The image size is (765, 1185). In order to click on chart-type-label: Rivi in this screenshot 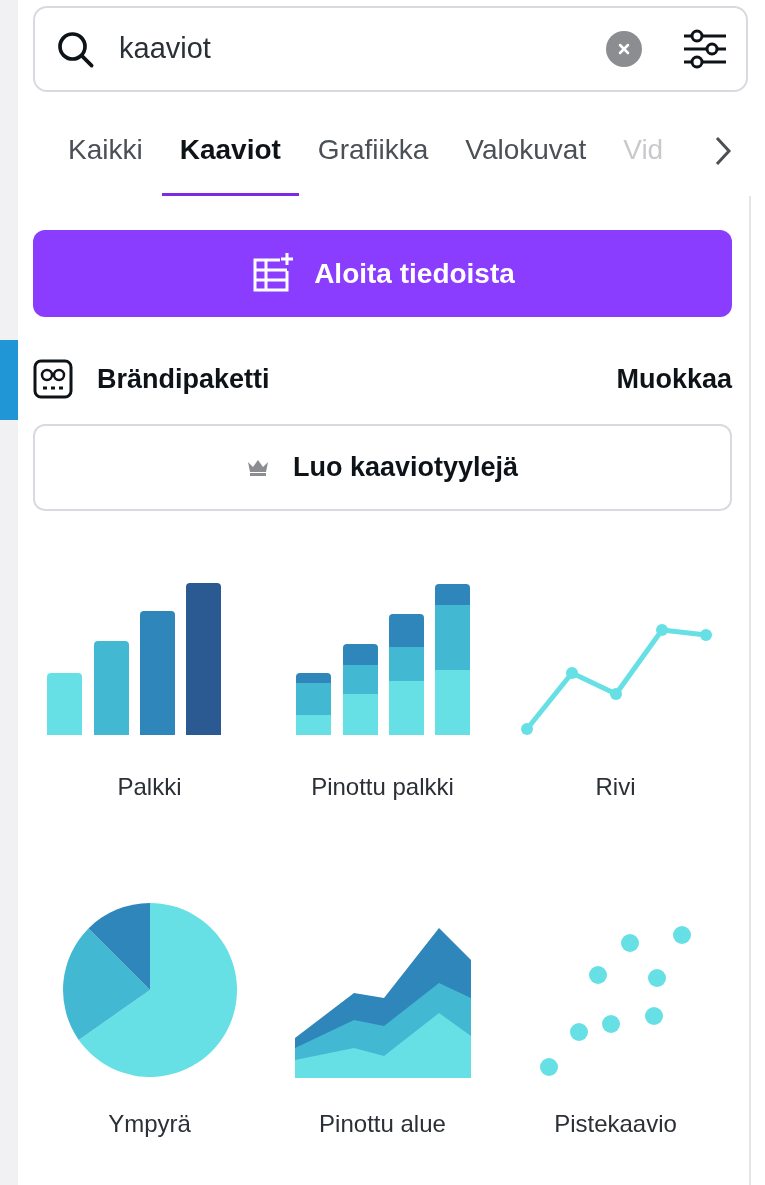, I will do `click(615, 787)`.